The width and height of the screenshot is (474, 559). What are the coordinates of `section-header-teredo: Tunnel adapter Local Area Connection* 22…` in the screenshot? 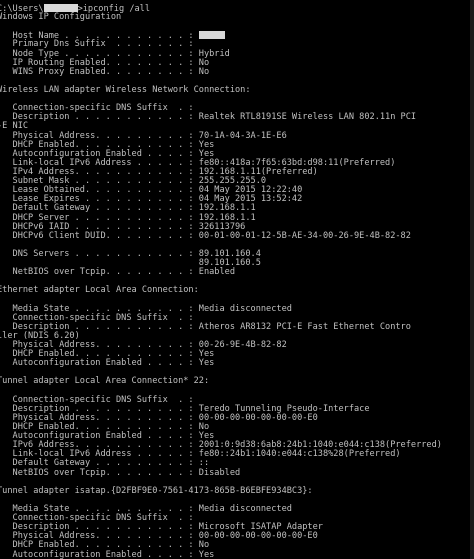 It's located at (105, 381).